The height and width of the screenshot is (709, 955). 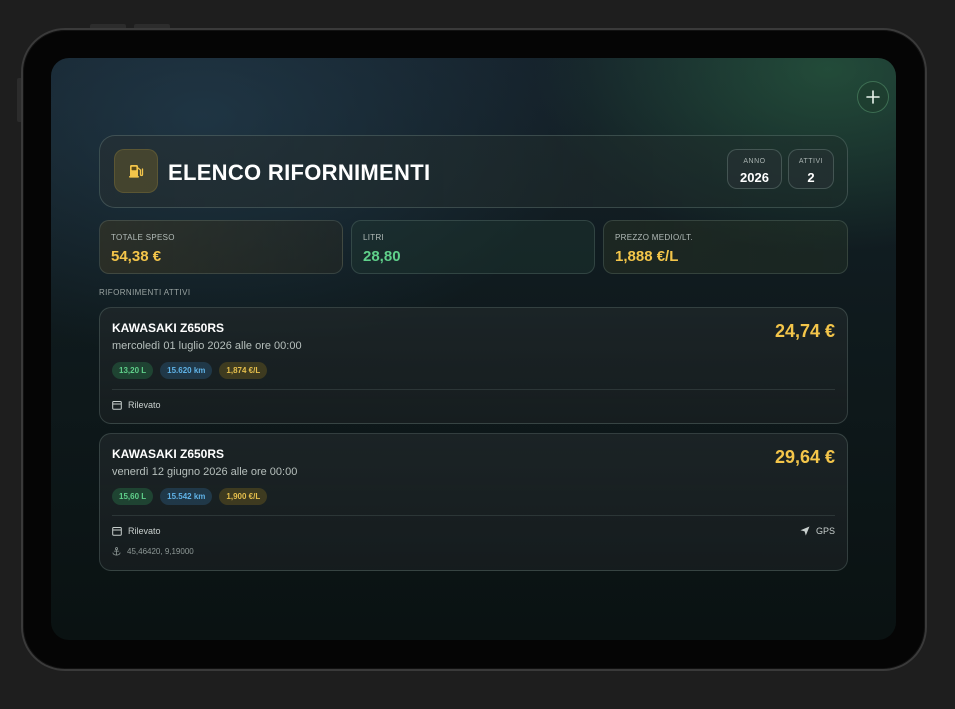 What do you see at coordinates (754, 161) in the screenshot?
I see `year-label: ANNO` at bounding box center [754, 161].